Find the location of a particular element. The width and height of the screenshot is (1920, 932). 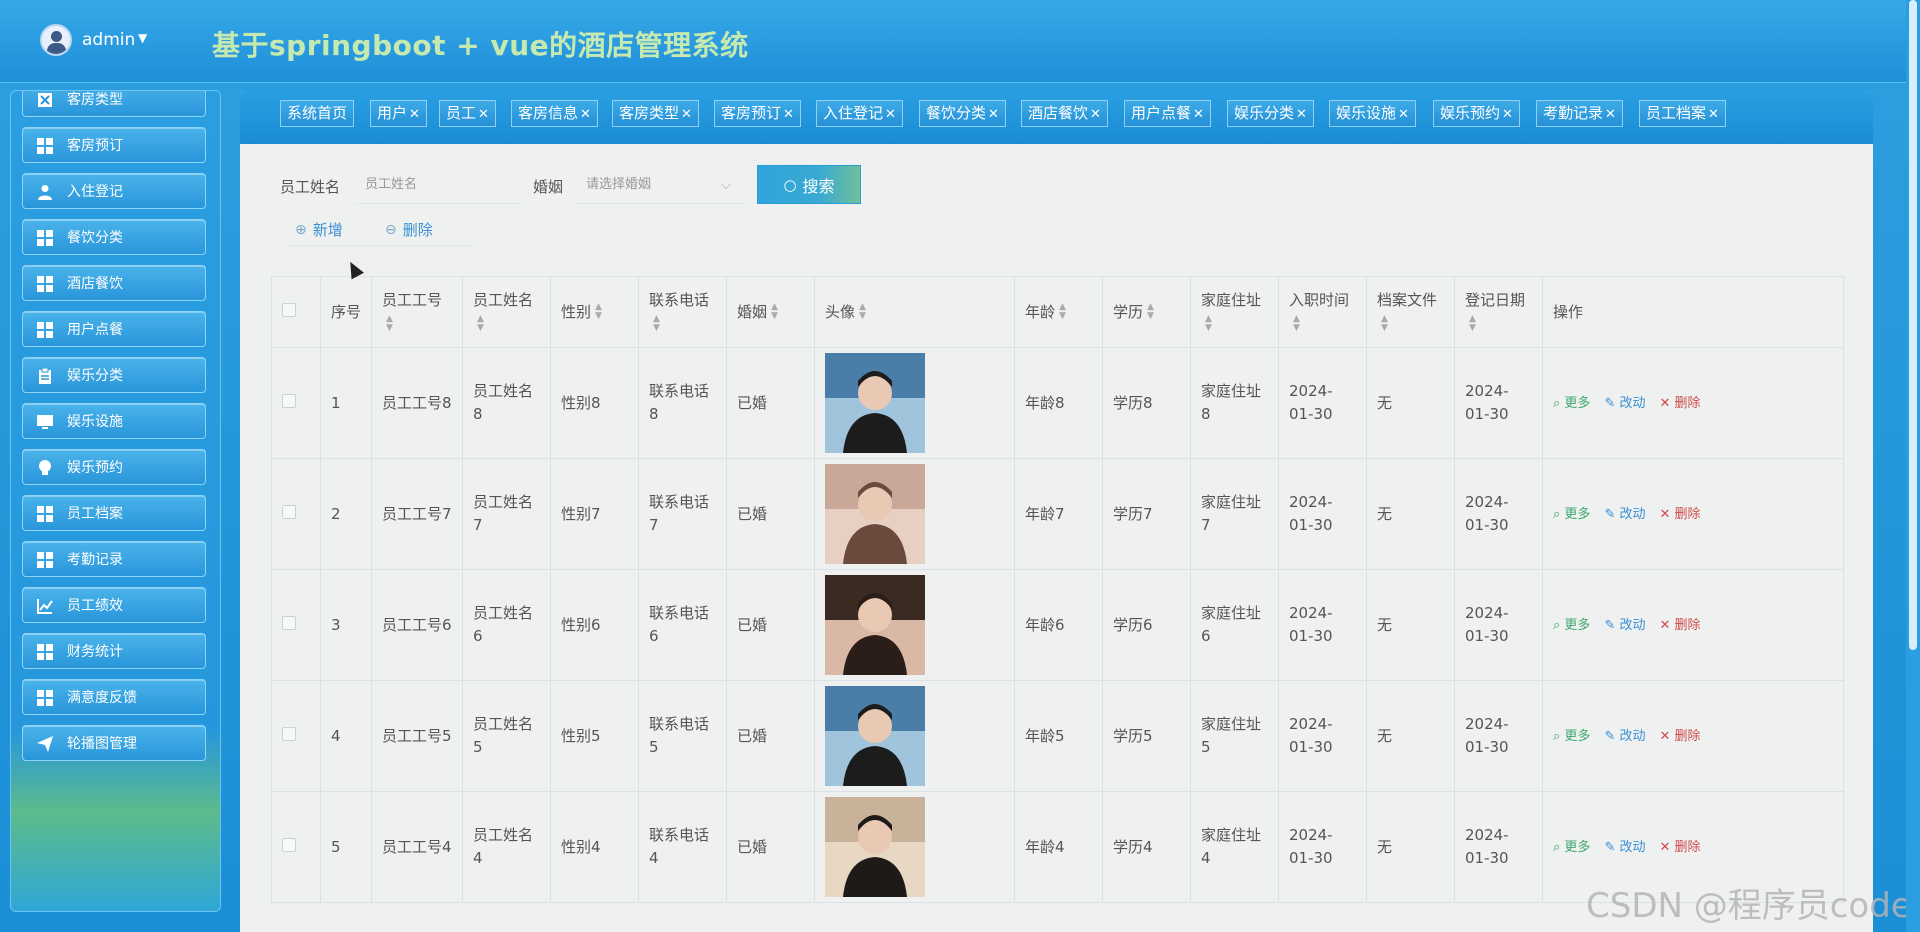

tab-3: 员工 ✕ is located at coordinates (467, 113).